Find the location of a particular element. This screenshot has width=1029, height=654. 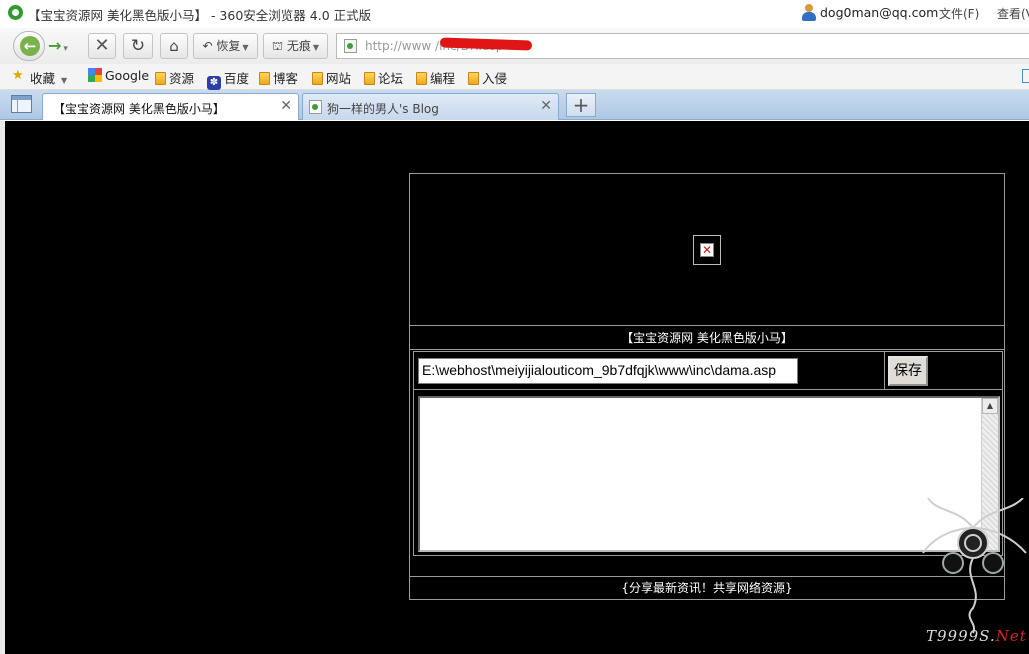

tab-strip: 【宝宝资源网 美化黑色版小马】 ✕ 狗一样的男人's Blog ✕ is located at coordinates (514, 105).